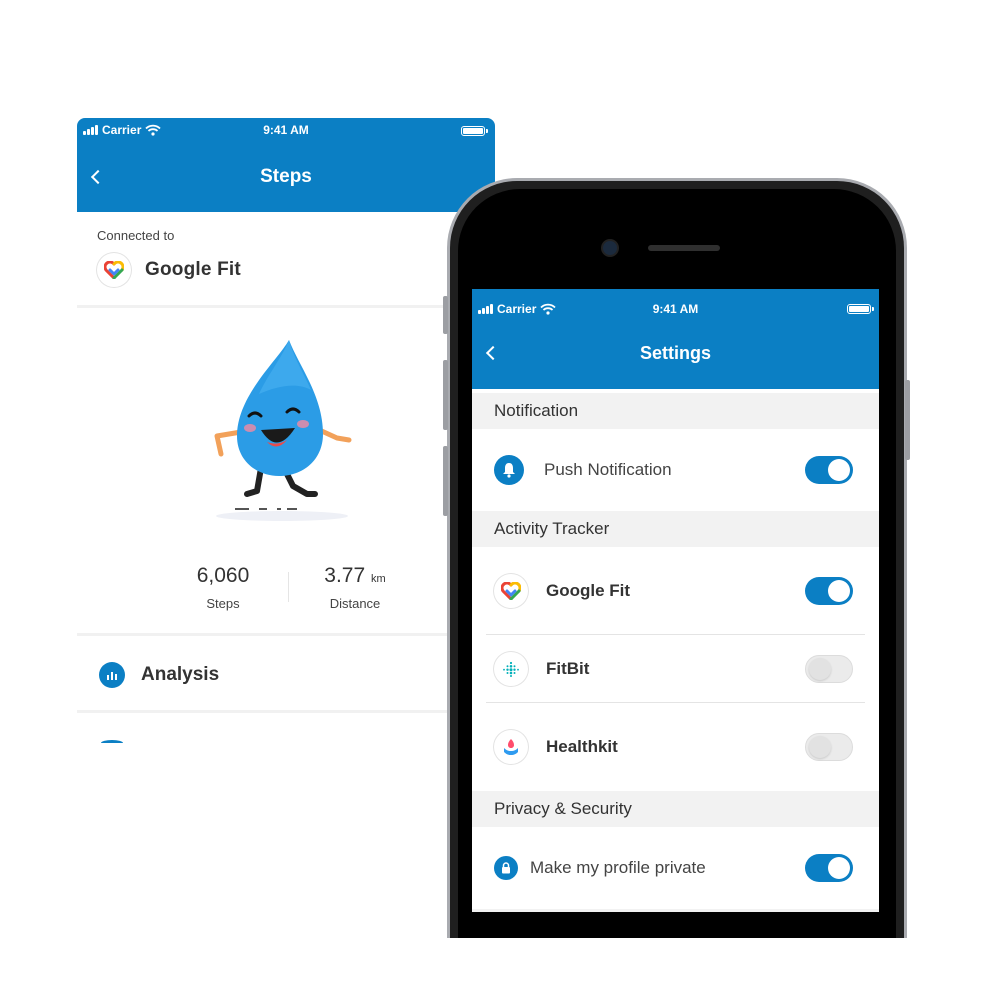 The image size is (1000, 1000). I want to click on fitbit-icon, so click(511, 669).